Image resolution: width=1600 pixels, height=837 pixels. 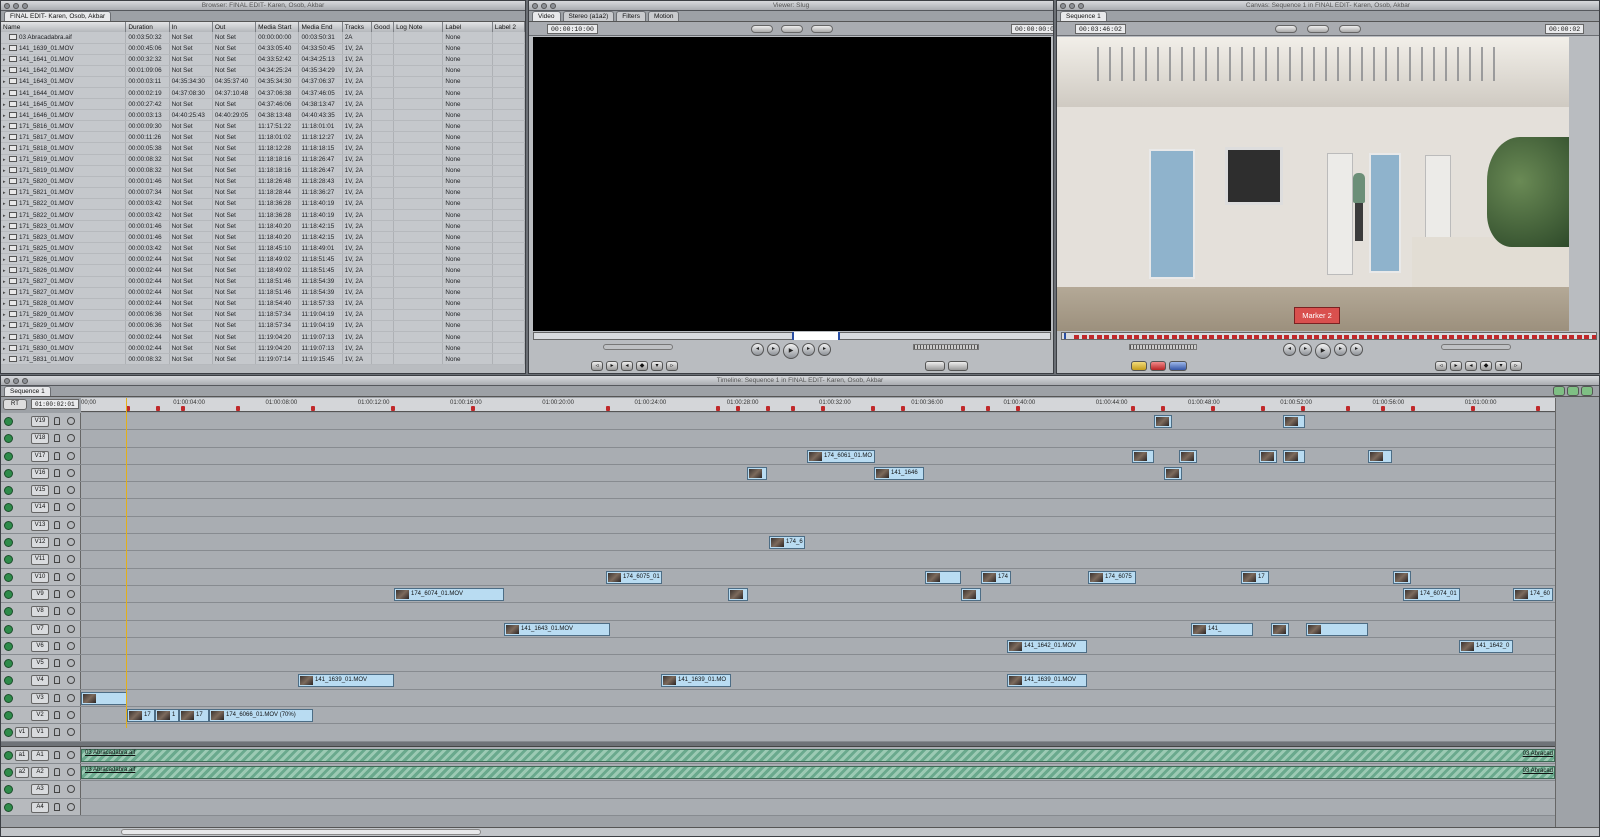 I want to click on video-clip: 141_1639_01.MOV, so click(x=1047, y=681).